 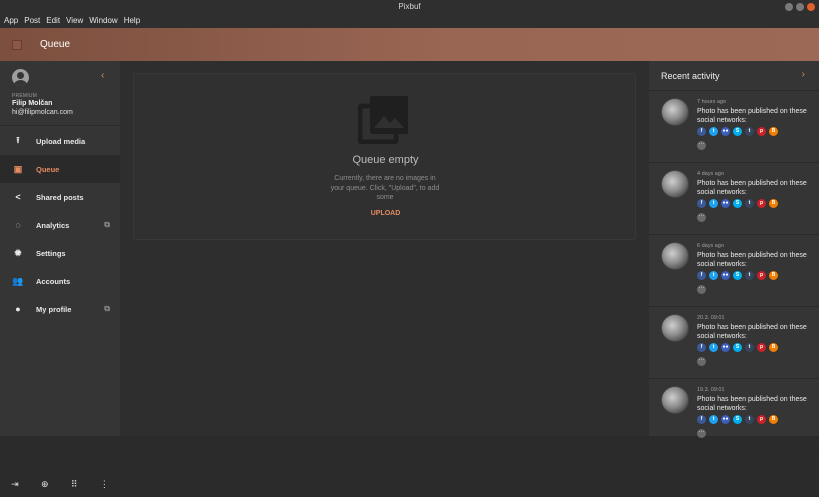 What do you see at coordinates (734, 76) in the screenshot?
I see `recent-activity-header: Recent activity ›` at bounding box center [734, 76].